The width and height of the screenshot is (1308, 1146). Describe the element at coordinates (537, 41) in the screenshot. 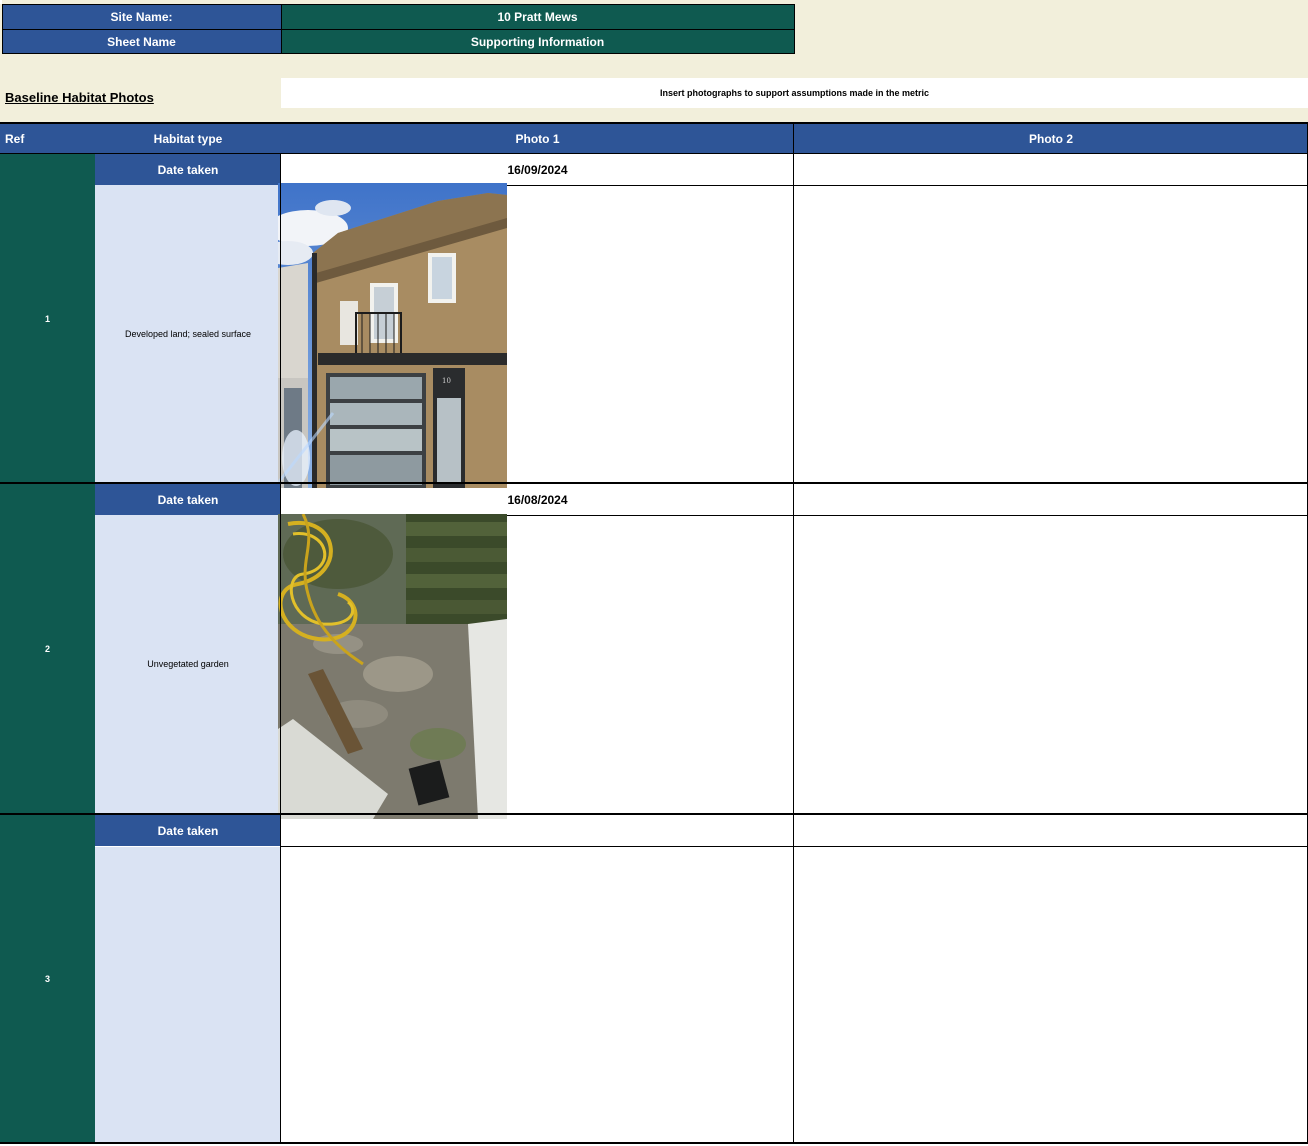

I see `sheet-name-value: Supporting Information` at that location.